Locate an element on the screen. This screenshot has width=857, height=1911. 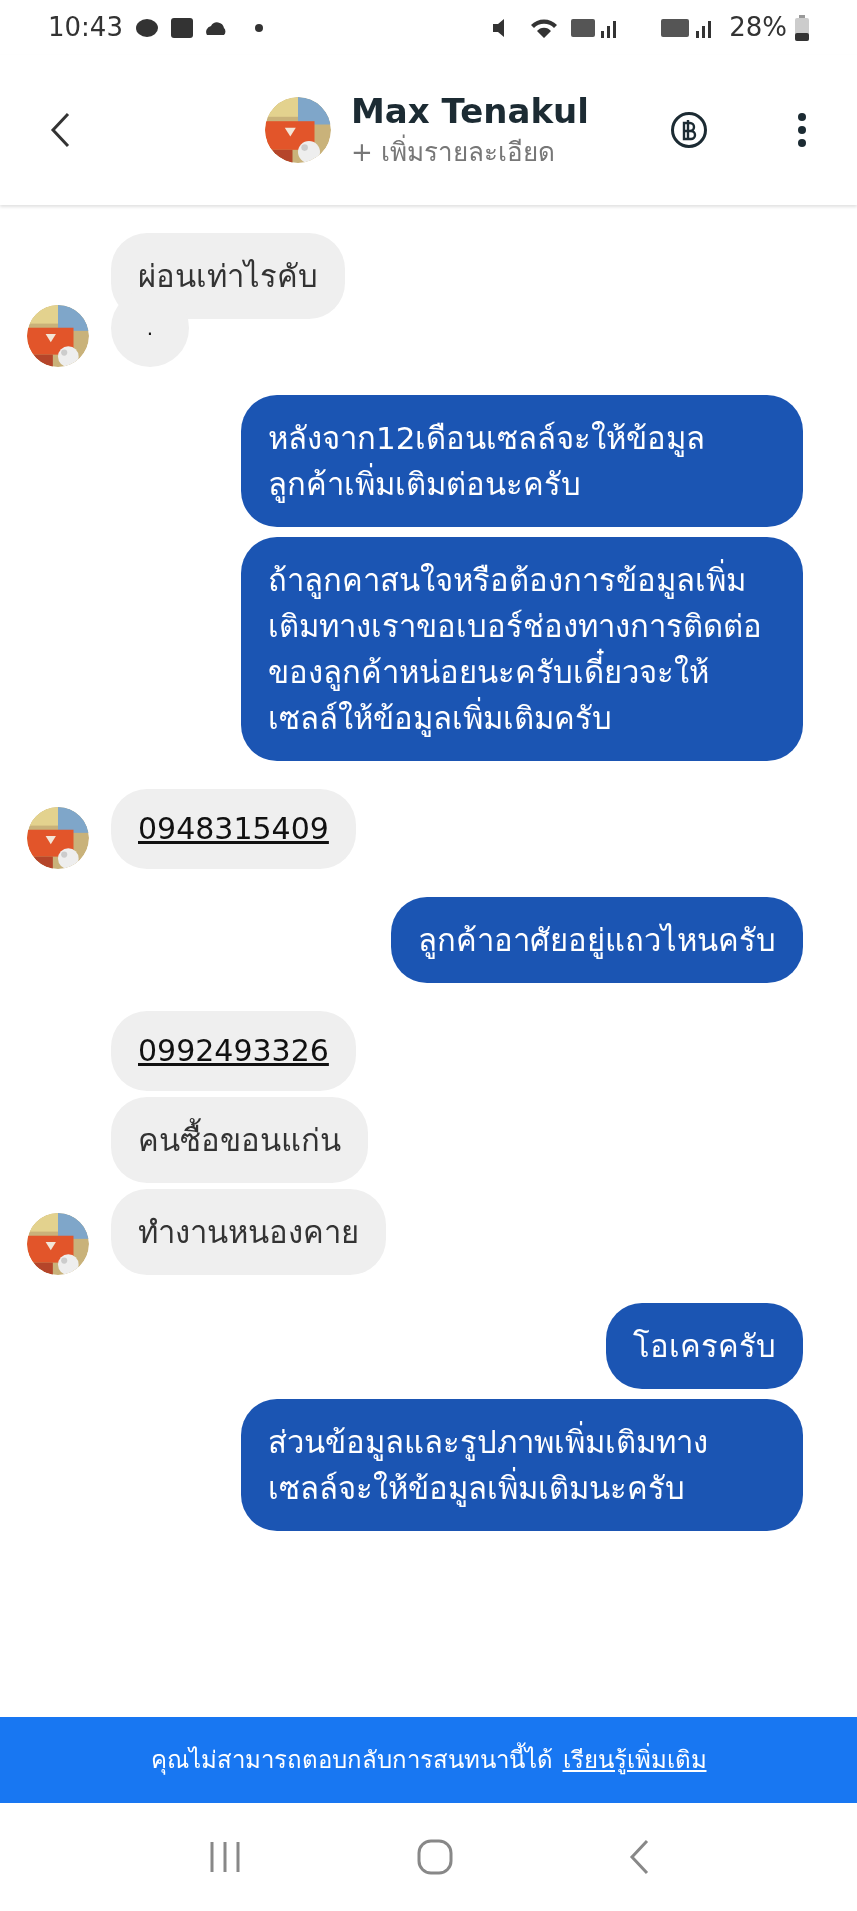
add-details-link: + เพิ่มรายละเอียด is located at coordinates (470, 152).